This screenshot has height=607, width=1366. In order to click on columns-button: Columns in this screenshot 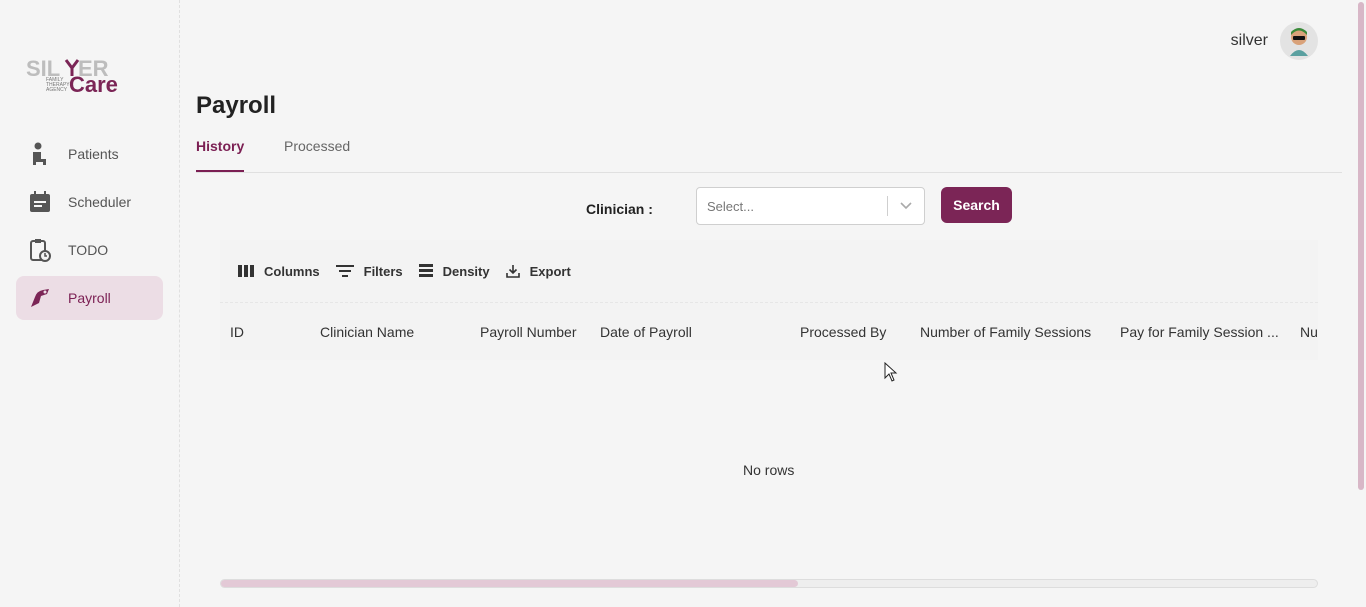, I will do `click(279, 271)`.